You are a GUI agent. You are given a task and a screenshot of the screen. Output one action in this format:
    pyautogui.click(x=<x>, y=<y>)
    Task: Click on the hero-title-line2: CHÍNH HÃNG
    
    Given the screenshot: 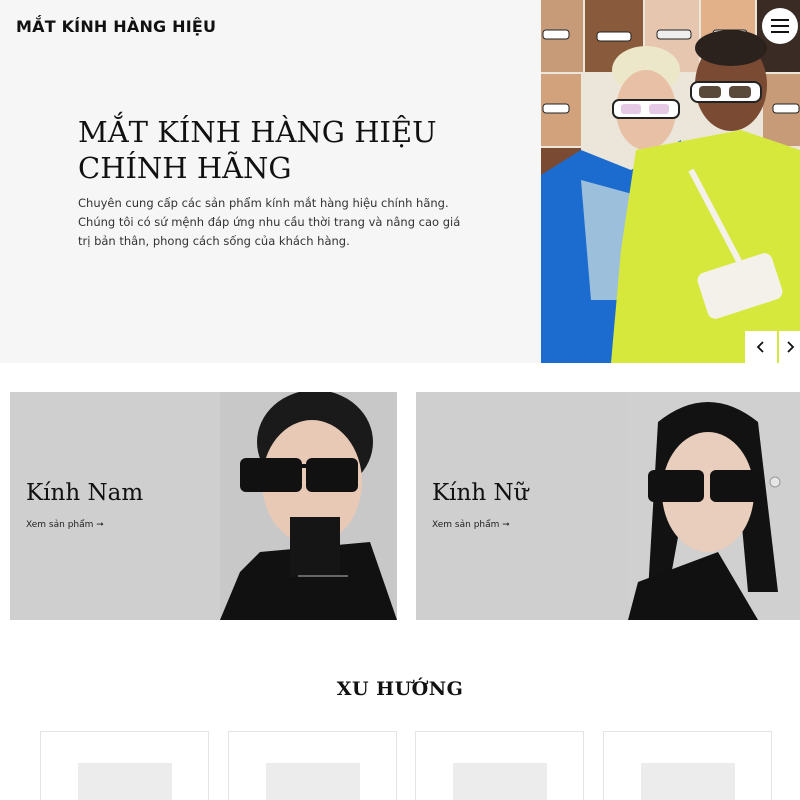 What is the action you would take?
    pyautogui.click(x=185, y=168)
    